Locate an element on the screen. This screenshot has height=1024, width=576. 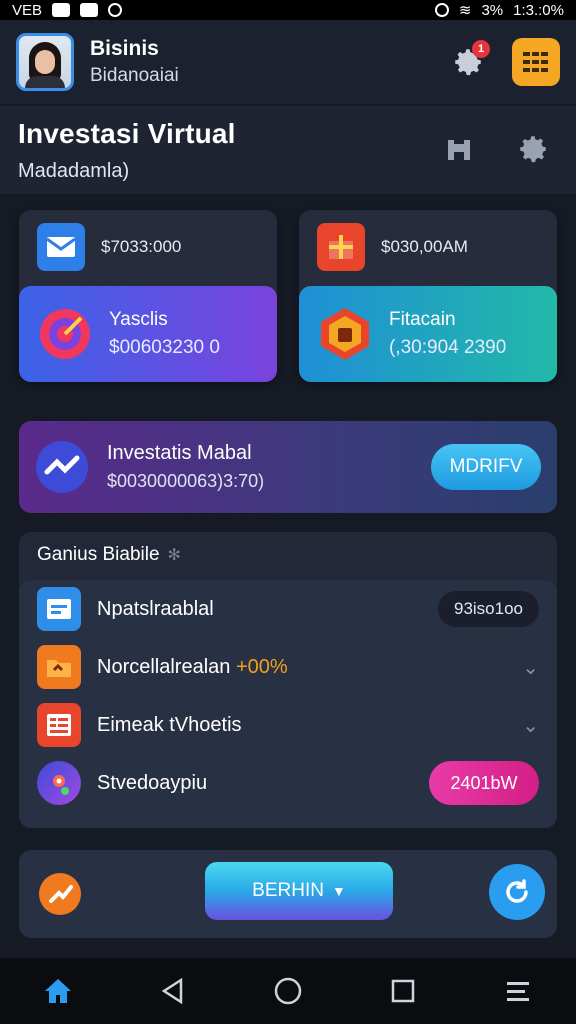
list-item: Stvedoaypiu 2401bW is located at coordinates (288, 783).